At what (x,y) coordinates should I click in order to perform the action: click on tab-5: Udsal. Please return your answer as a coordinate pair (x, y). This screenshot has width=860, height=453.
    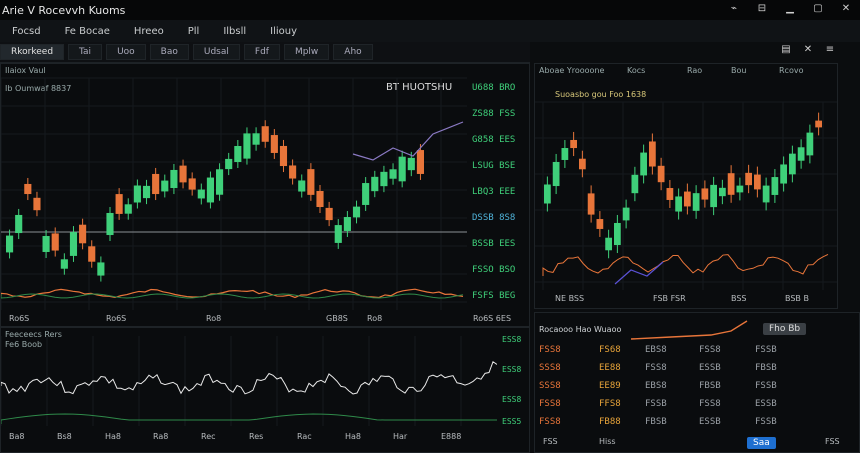
    Looking at the image, I should click on (216, 52).